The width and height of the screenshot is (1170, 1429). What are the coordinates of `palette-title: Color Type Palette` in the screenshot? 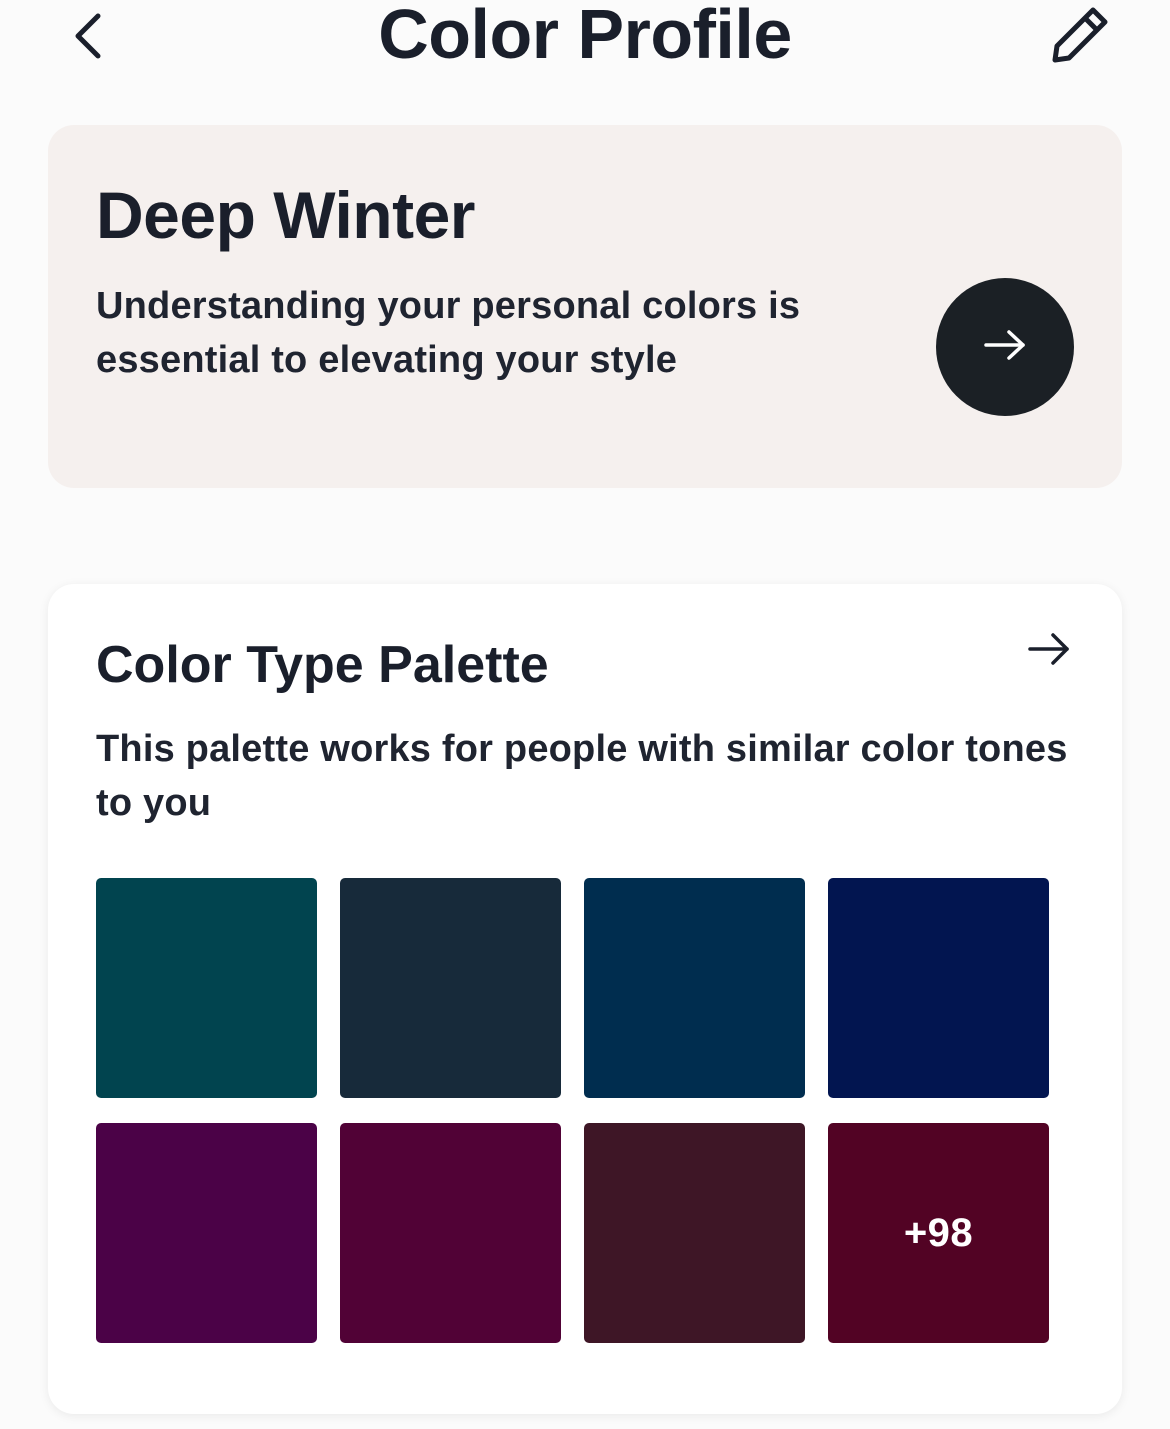 It's located at (322, 665).